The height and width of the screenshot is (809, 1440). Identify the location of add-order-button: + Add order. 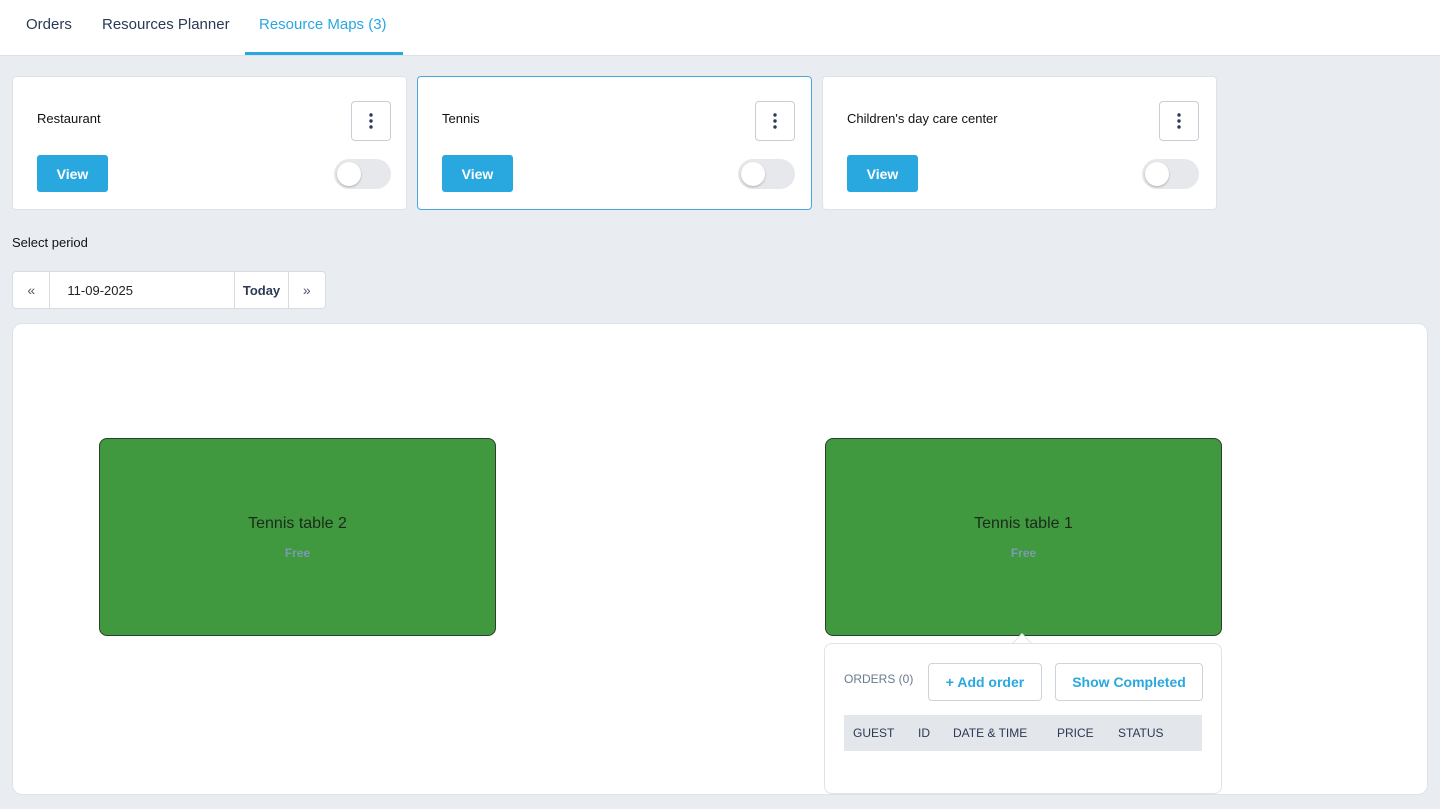
(985, 682).